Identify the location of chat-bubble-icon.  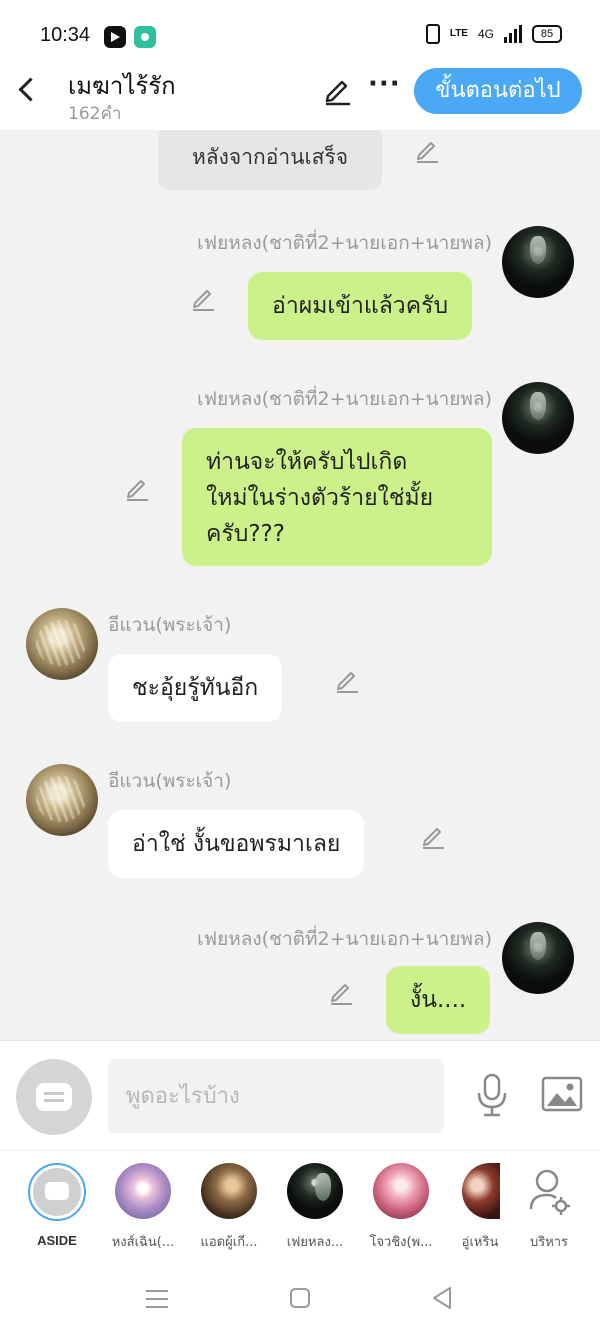
(54, 1097).